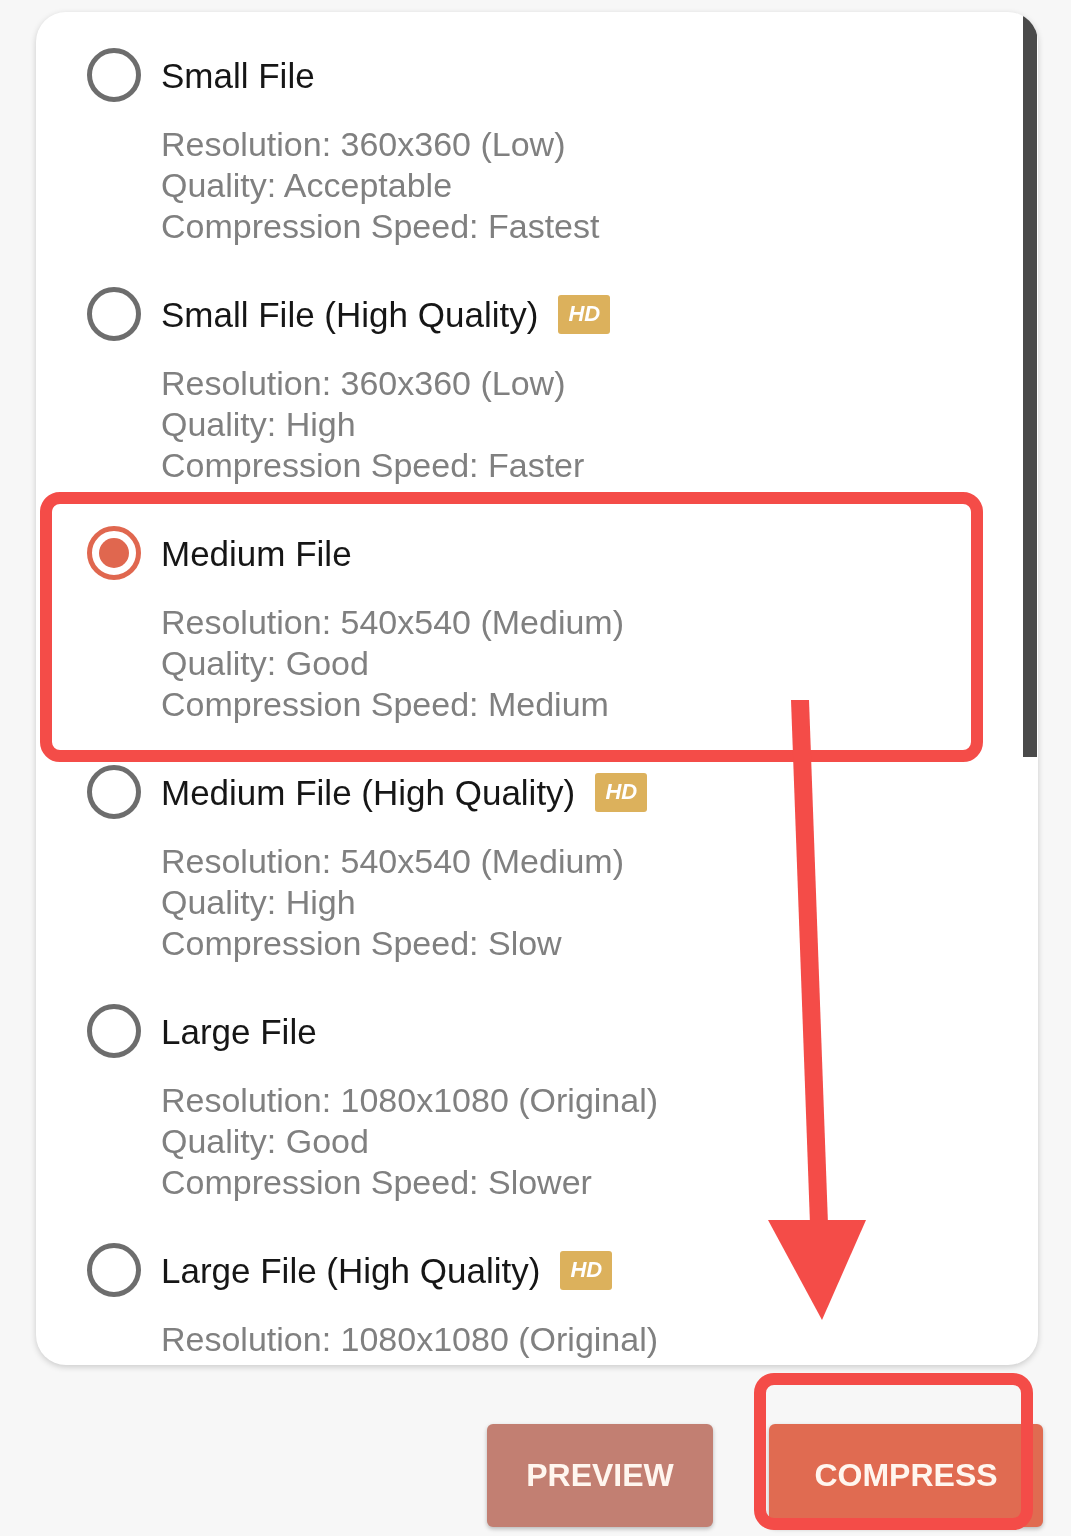  I want to click on option-detail: Compression Speed: Fastest, so click(380, 226).